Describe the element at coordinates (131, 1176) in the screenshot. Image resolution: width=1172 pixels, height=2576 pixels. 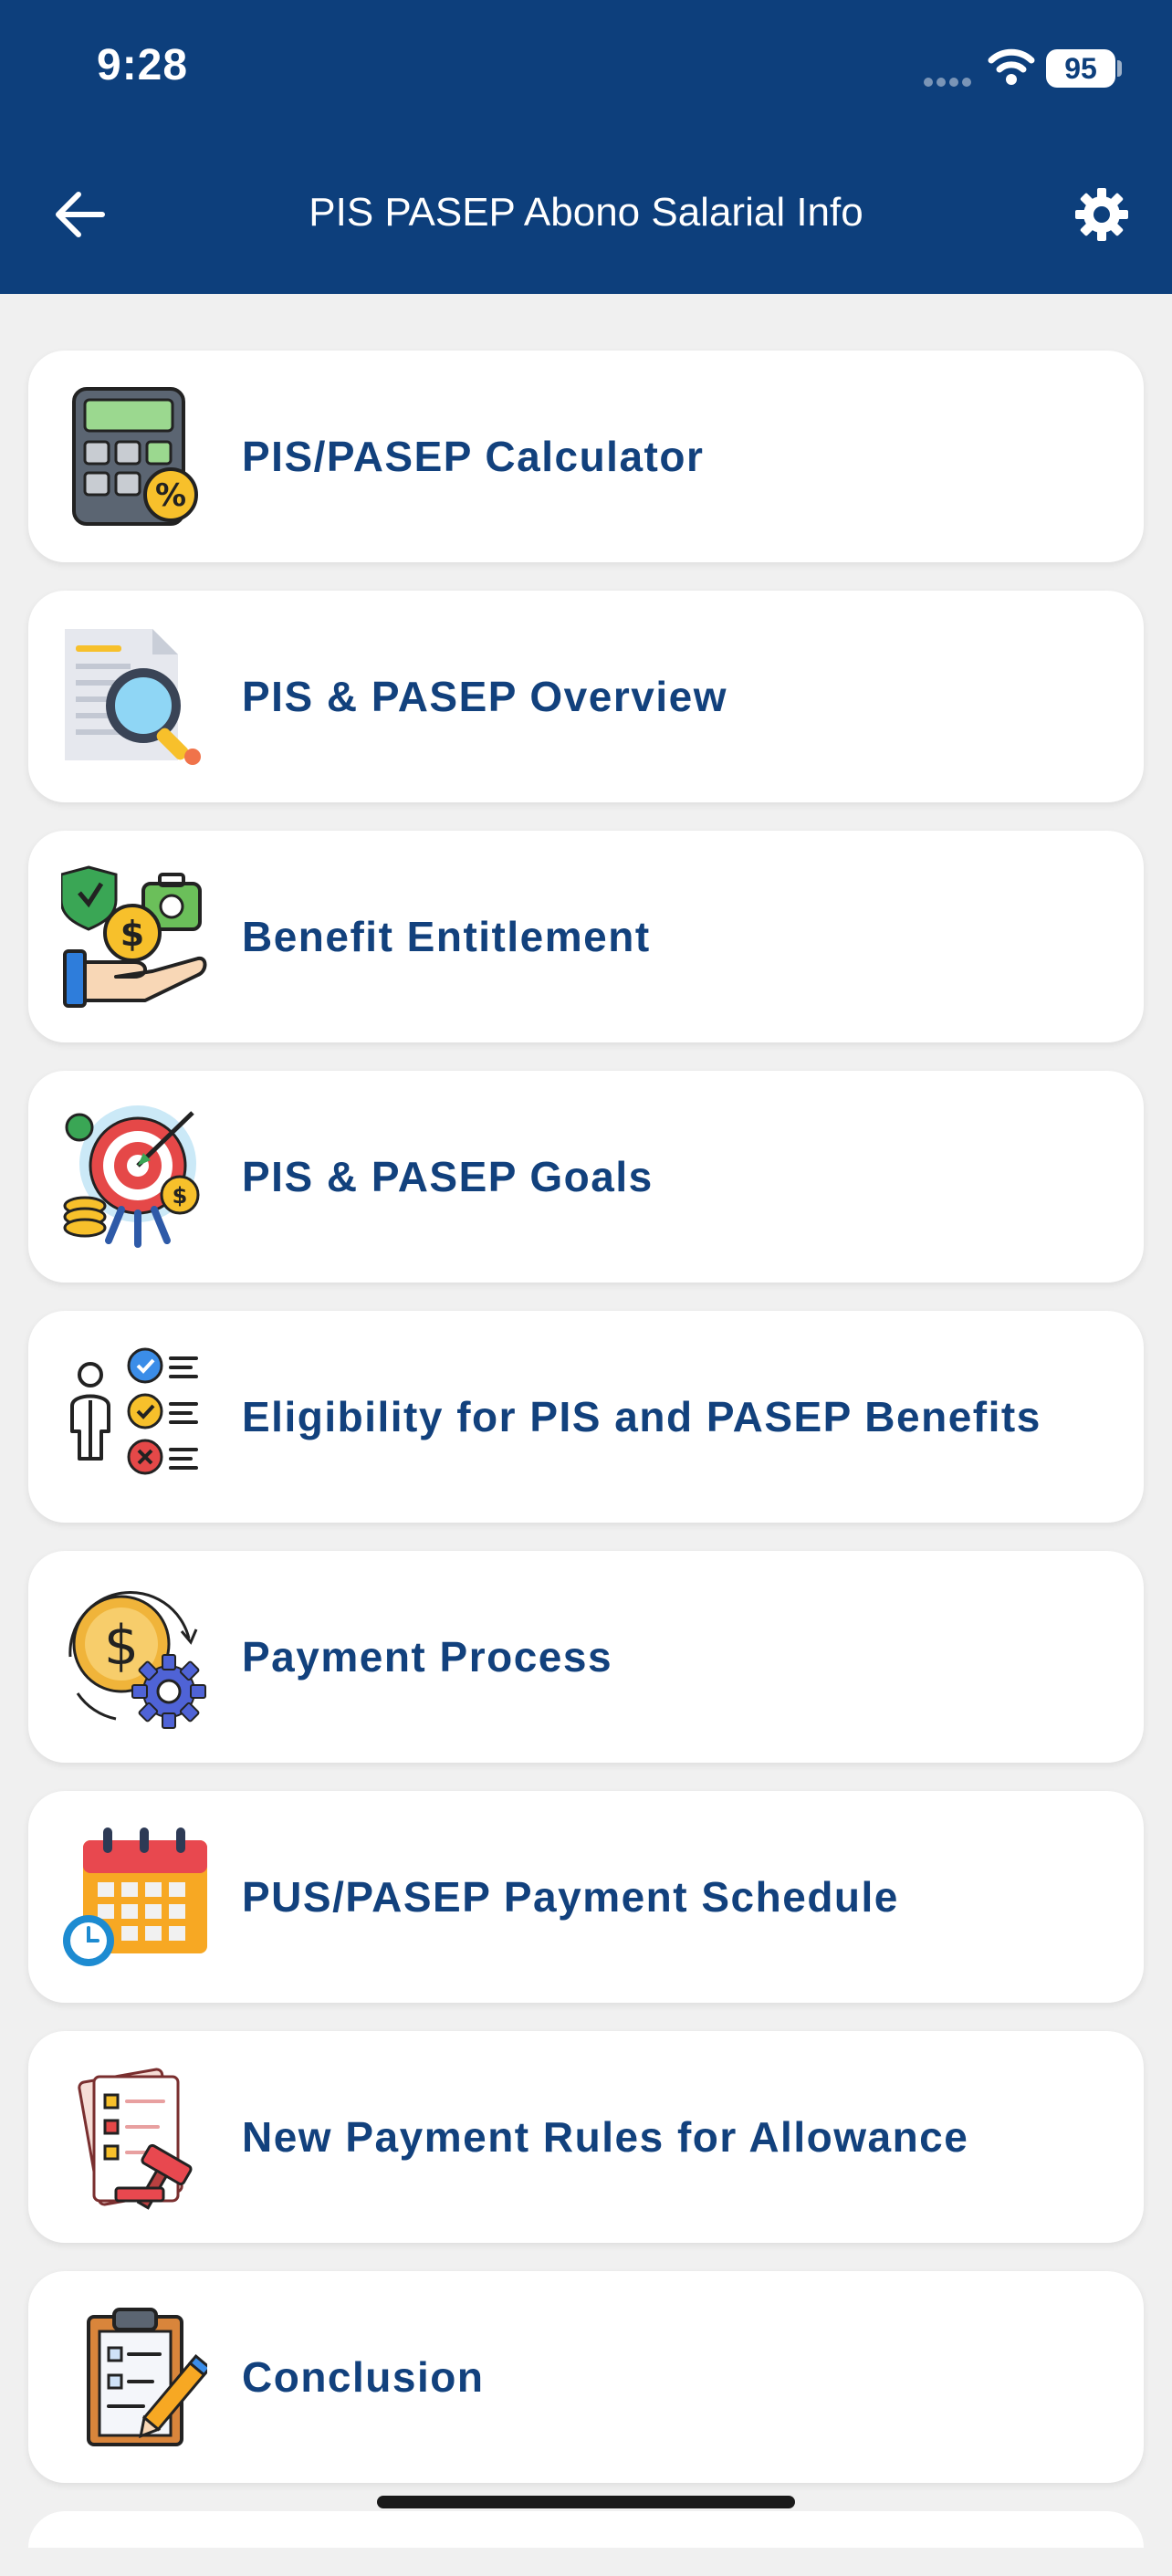
I see `target-goals-icon: $` at that location.